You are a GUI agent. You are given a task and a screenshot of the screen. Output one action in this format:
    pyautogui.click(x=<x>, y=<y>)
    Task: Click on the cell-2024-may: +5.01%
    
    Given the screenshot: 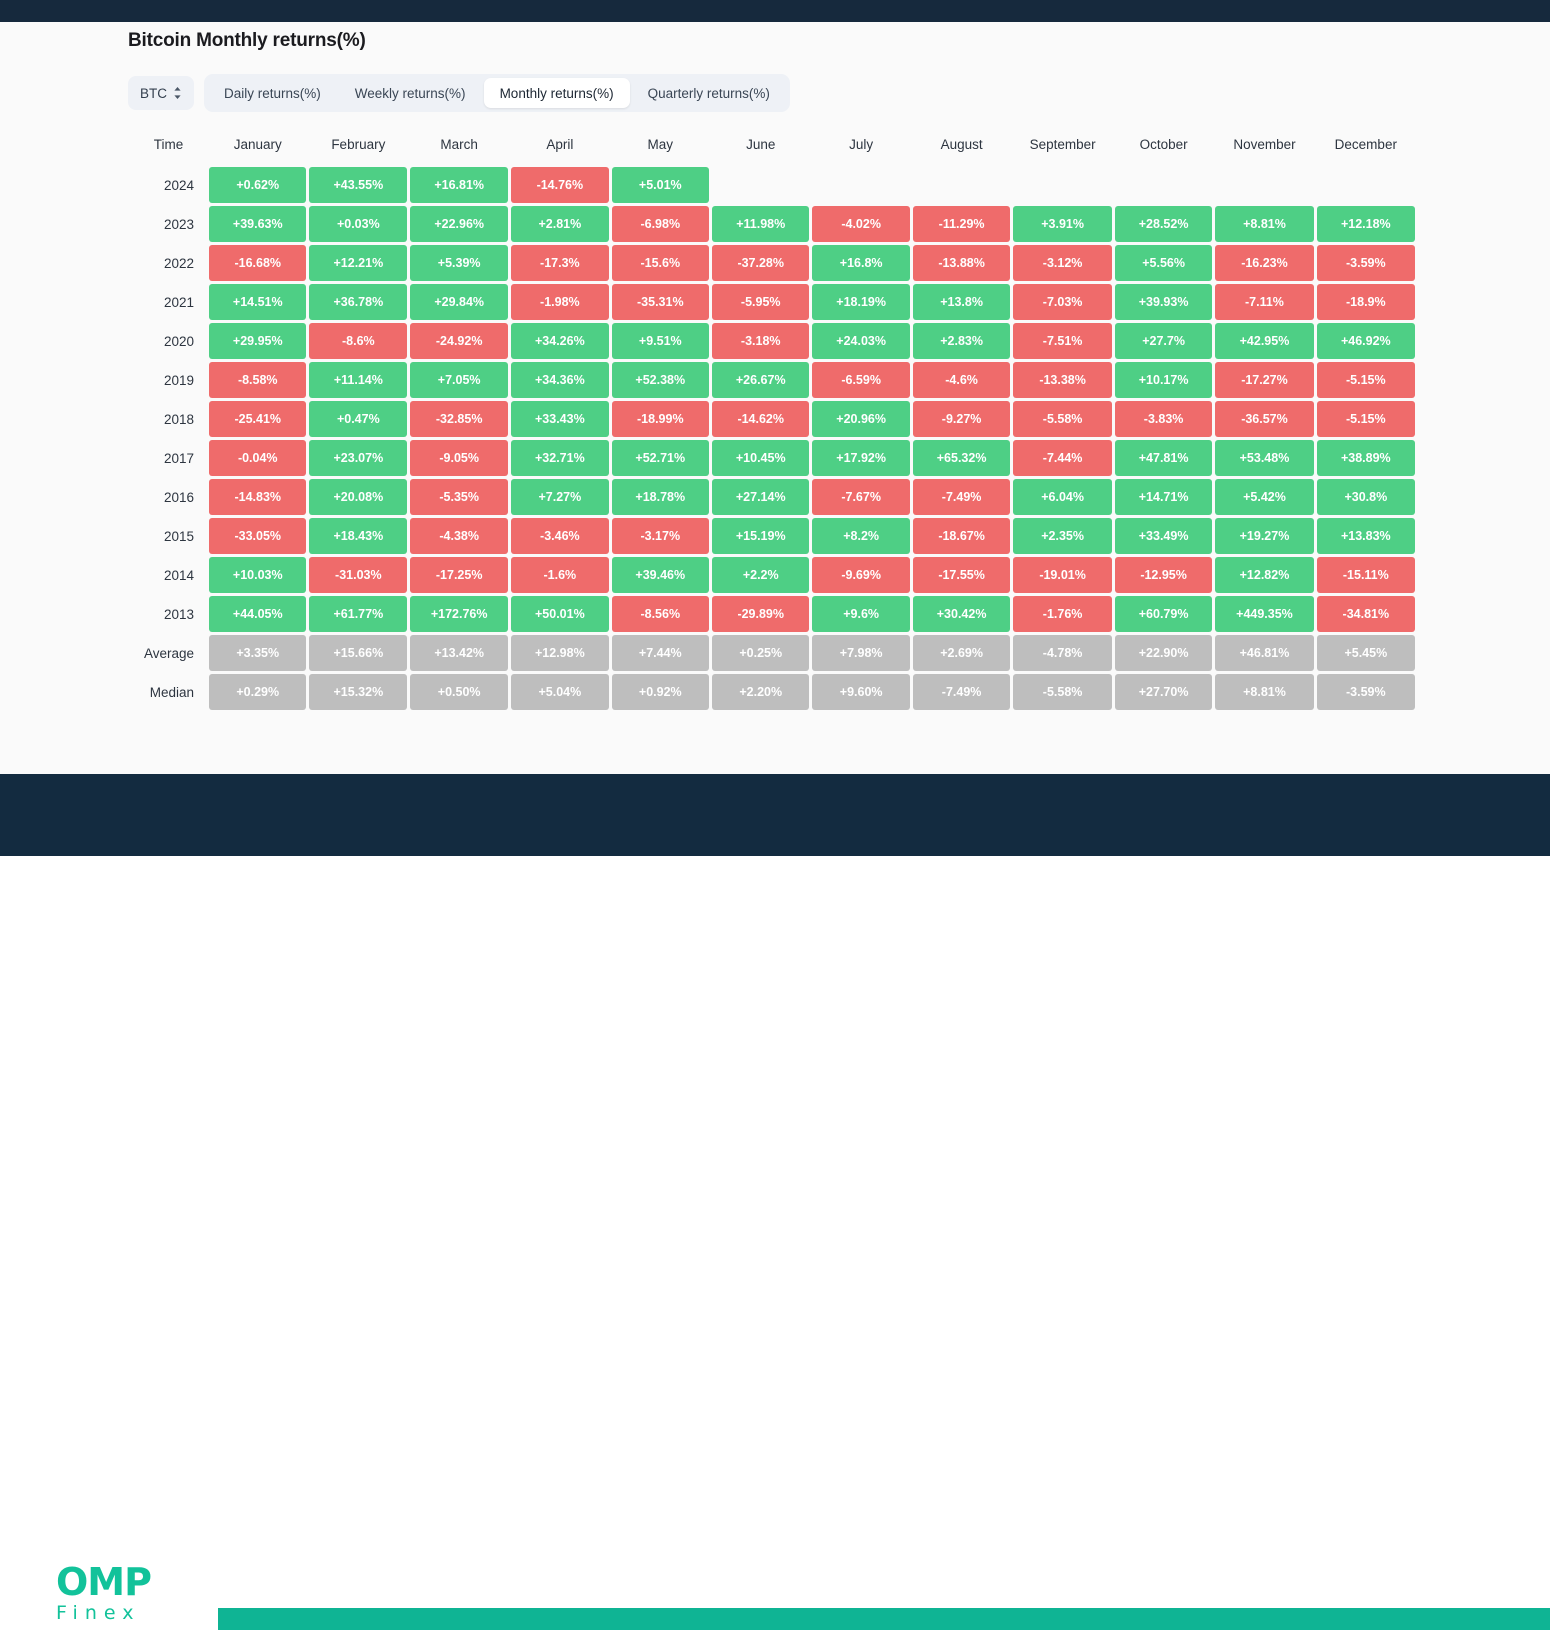 What is the action you would take?
    pyautogui.click(x=660, y=185)
    